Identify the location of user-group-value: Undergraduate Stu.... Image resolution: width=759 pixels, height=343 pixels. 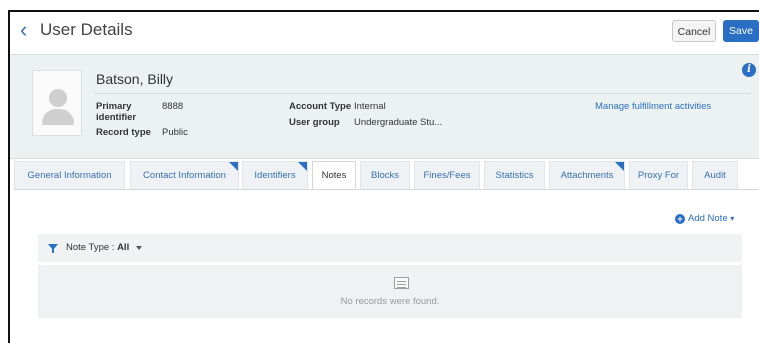
(398, 122).